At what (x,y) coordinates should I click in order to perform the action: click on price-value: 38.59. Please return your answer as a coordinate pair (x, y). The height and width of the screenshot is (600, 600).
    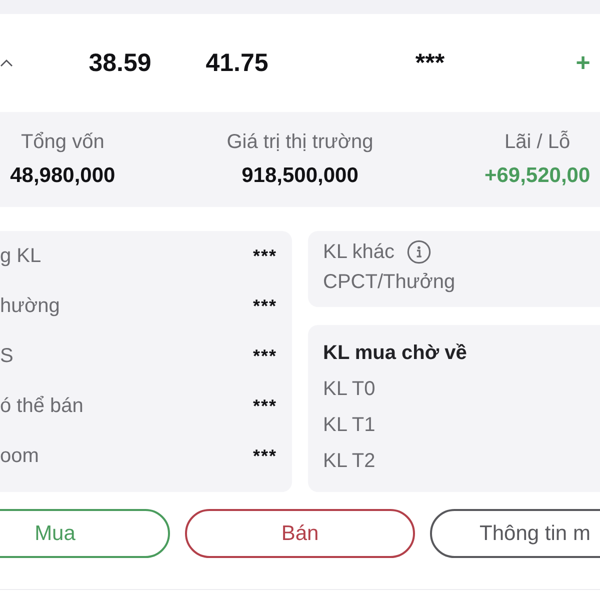
    Looking at the image, I should click on (120, 63).